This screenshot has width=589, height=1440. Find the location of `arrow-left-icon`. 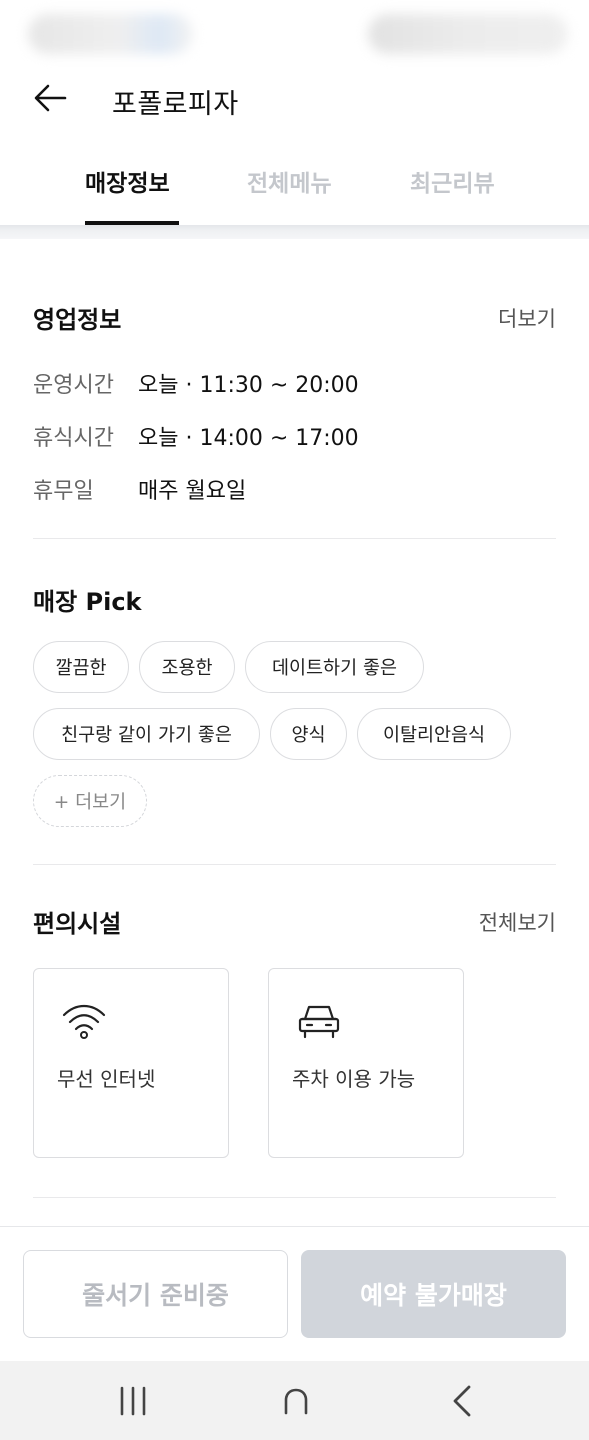

arrow-left-icon is located at coordinates (50, 98).